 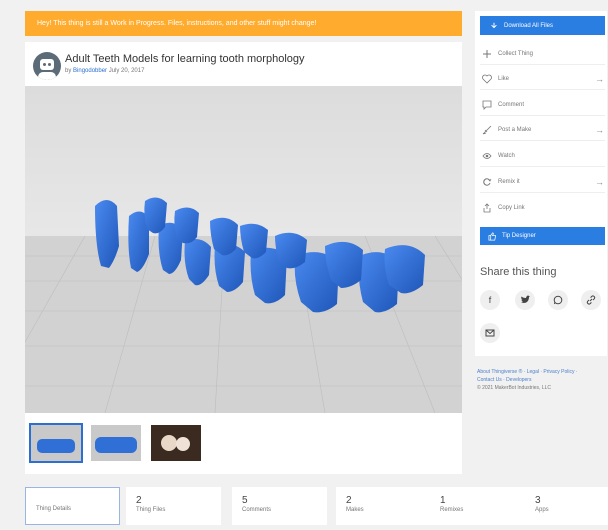 What do you see at coordinates (591, 300) in the screenshot?
I see `link-icon` at bounding box center [591, 300].